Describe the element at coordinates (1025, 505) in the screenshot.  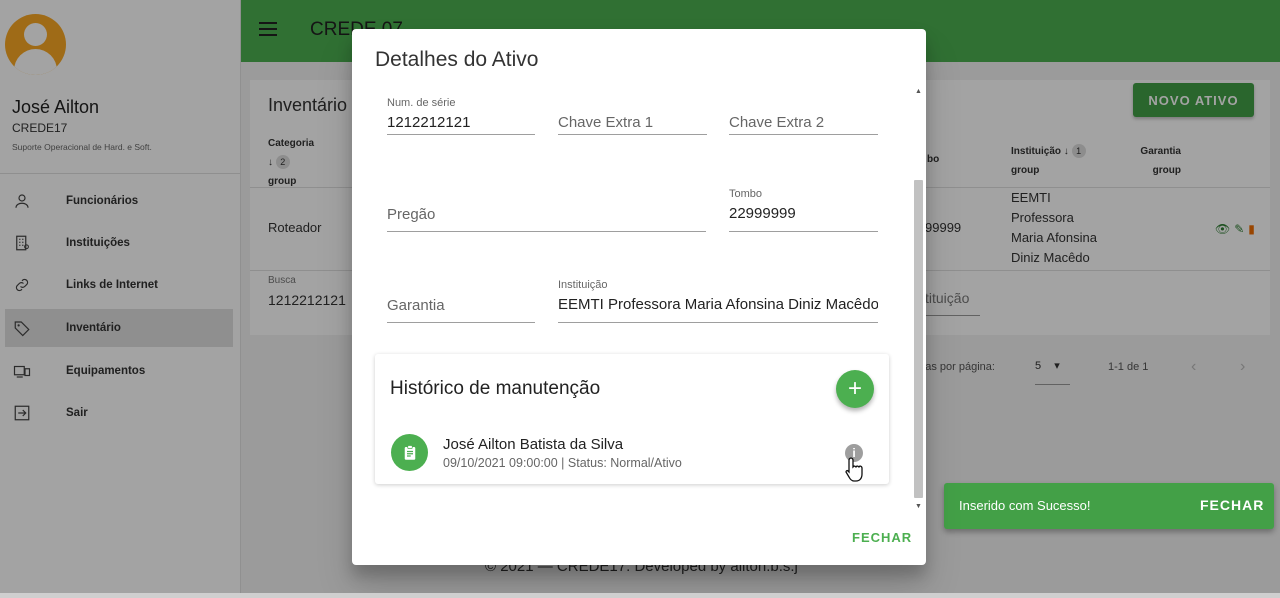
I see `snackbar-message: Inserido com Sucesso!` at that location.